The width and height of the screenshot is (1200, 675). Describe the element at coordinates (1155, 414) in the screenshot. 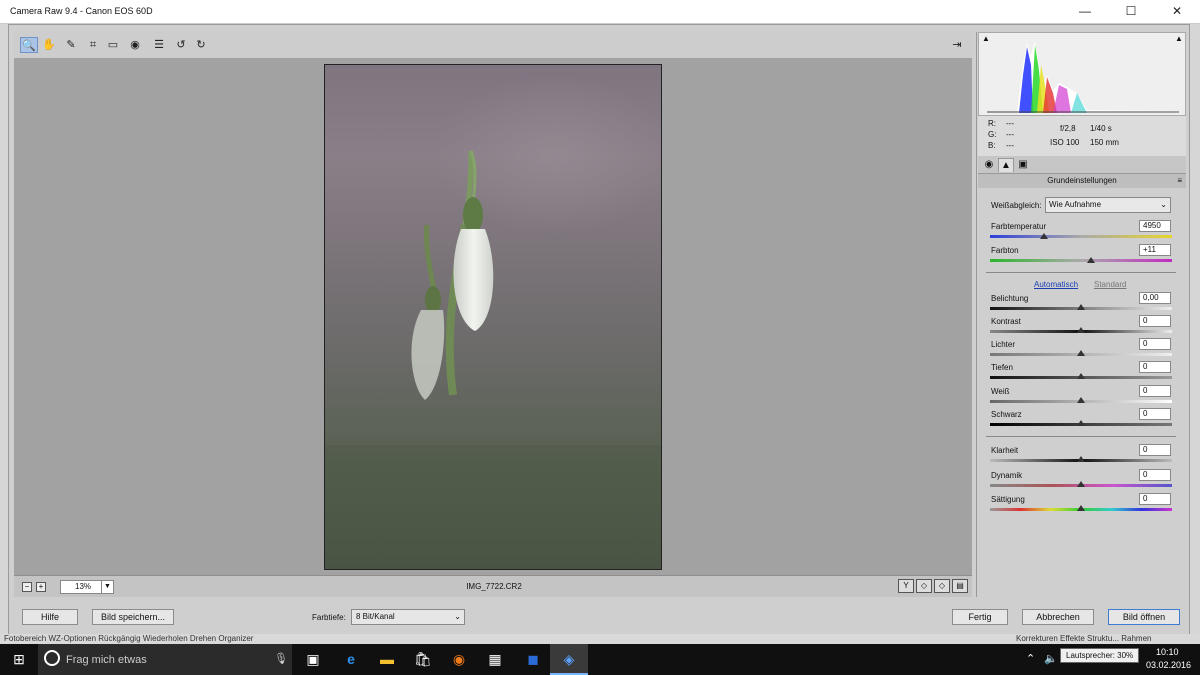

I see `blacks-value: 0` at that location.